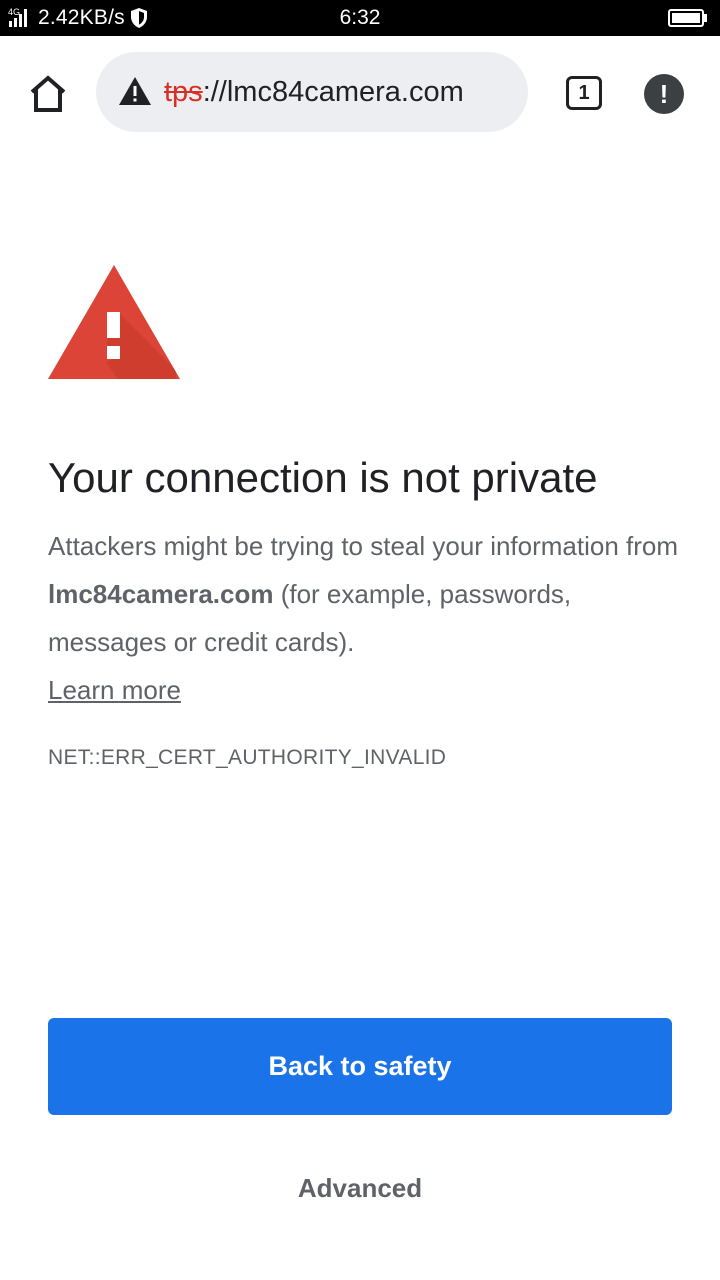 The image size is (720, 1280). What do you see at coordinates (687, 18) in the screenshot?
I see `battery-icon` at bounding box center [687, 18].